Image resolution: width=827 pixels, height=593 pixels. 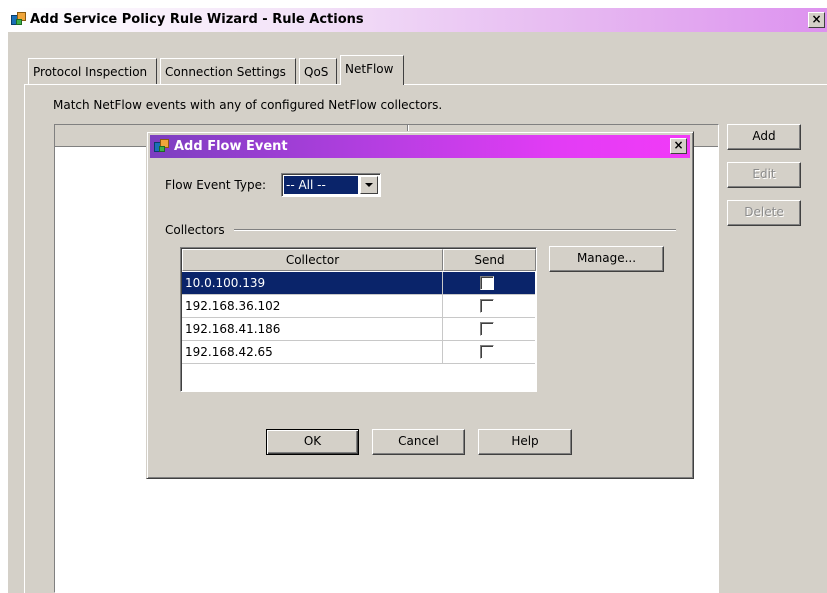 I want to click on table-row: 192.168.36.102, so click(x=358, y=306).